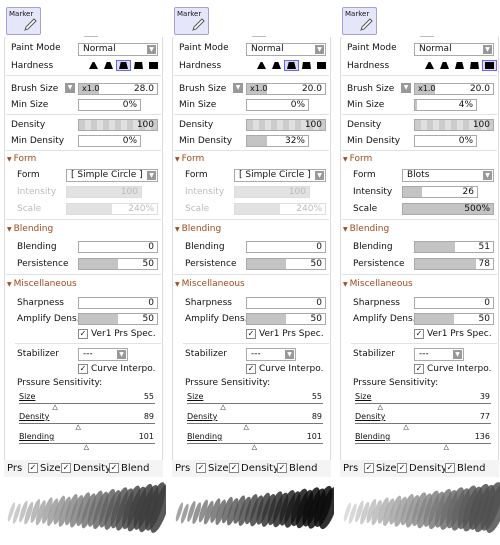  What do you see at coordinates (319, 303) in the screenshot?
I see `sharpness-field-value: 0` at bounding box center [319, 303].